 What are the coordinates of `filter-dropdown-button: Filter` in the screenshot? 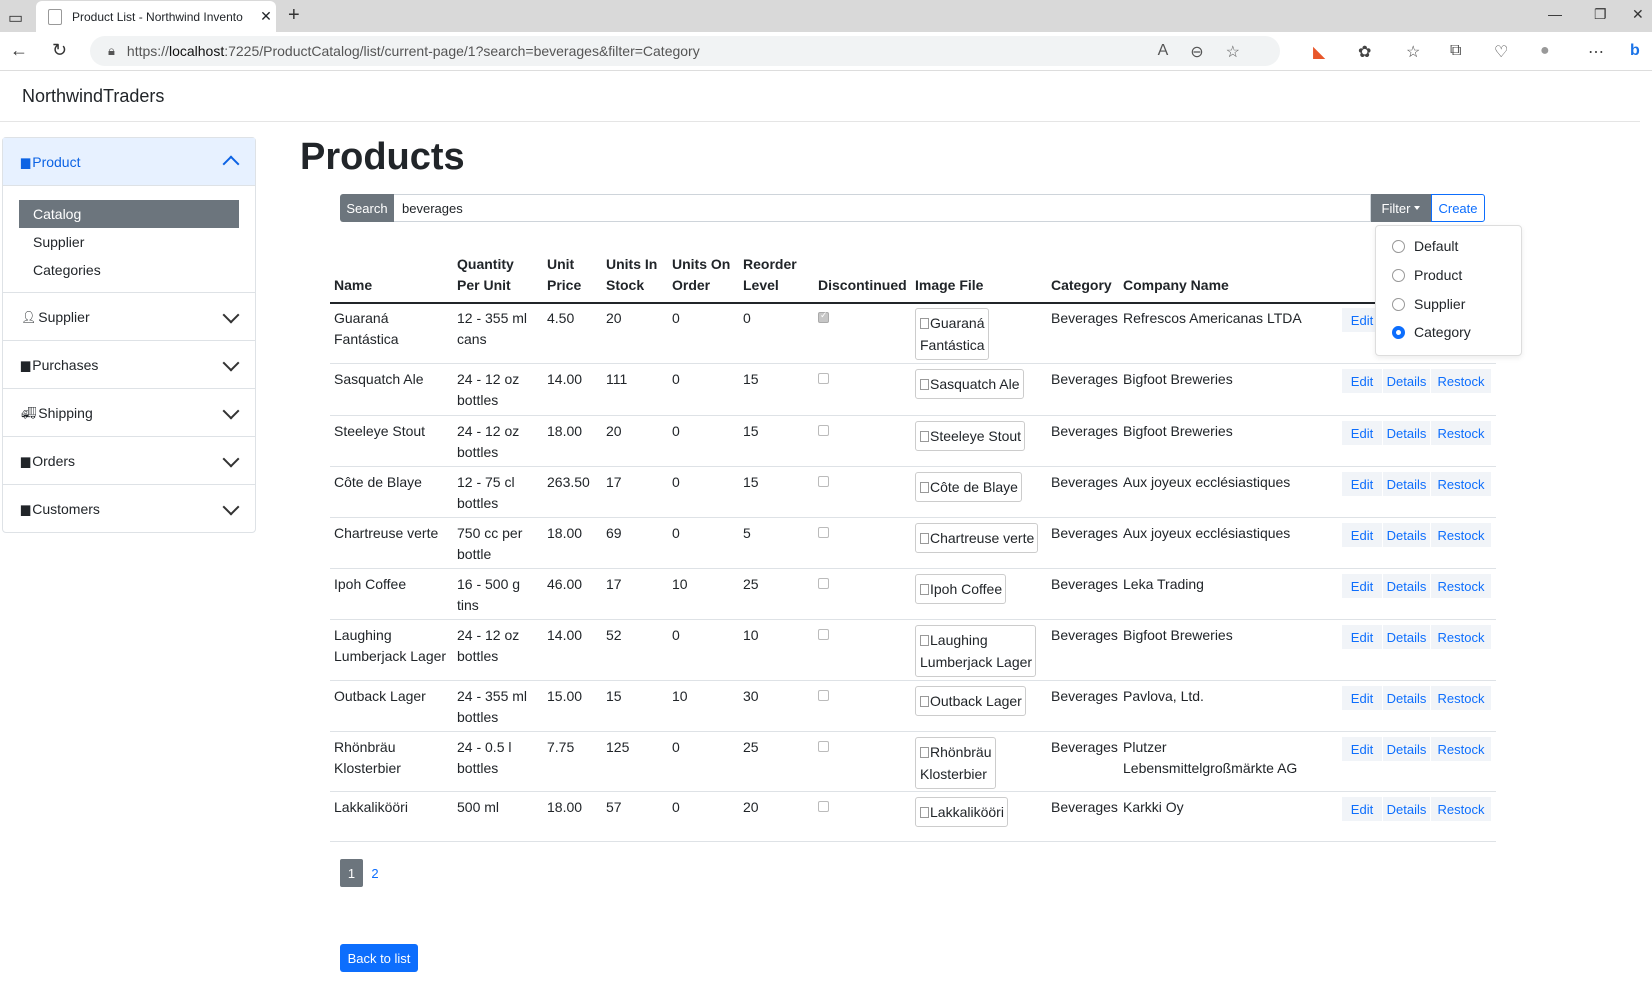 It's located at (1401, 208).